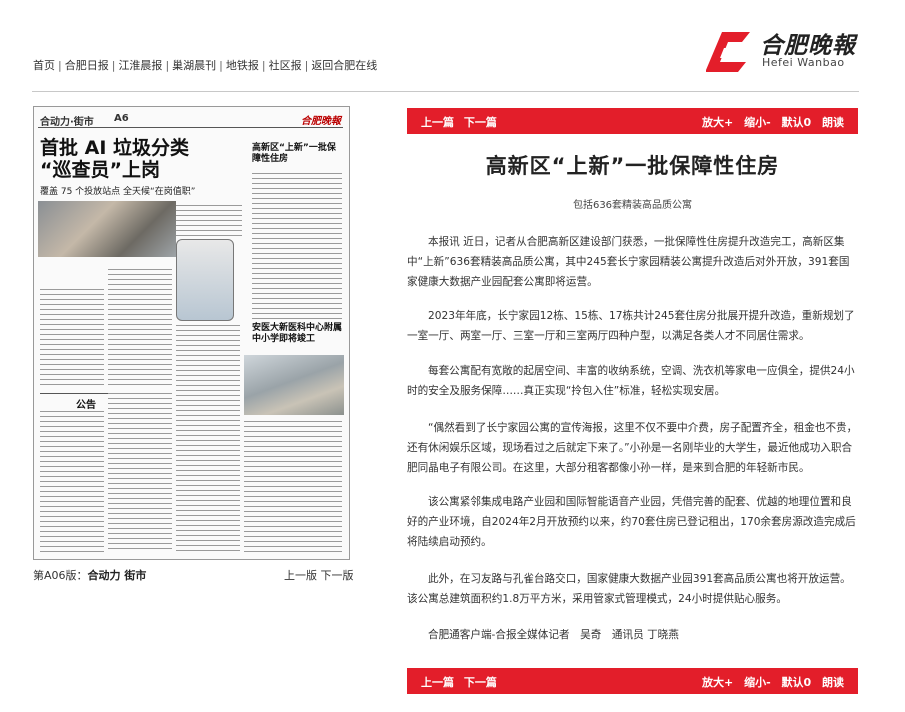 The width and height of the screenshot is (905, 712). I want to click on paper-brand: 合肥晚報, so click(321, 121).